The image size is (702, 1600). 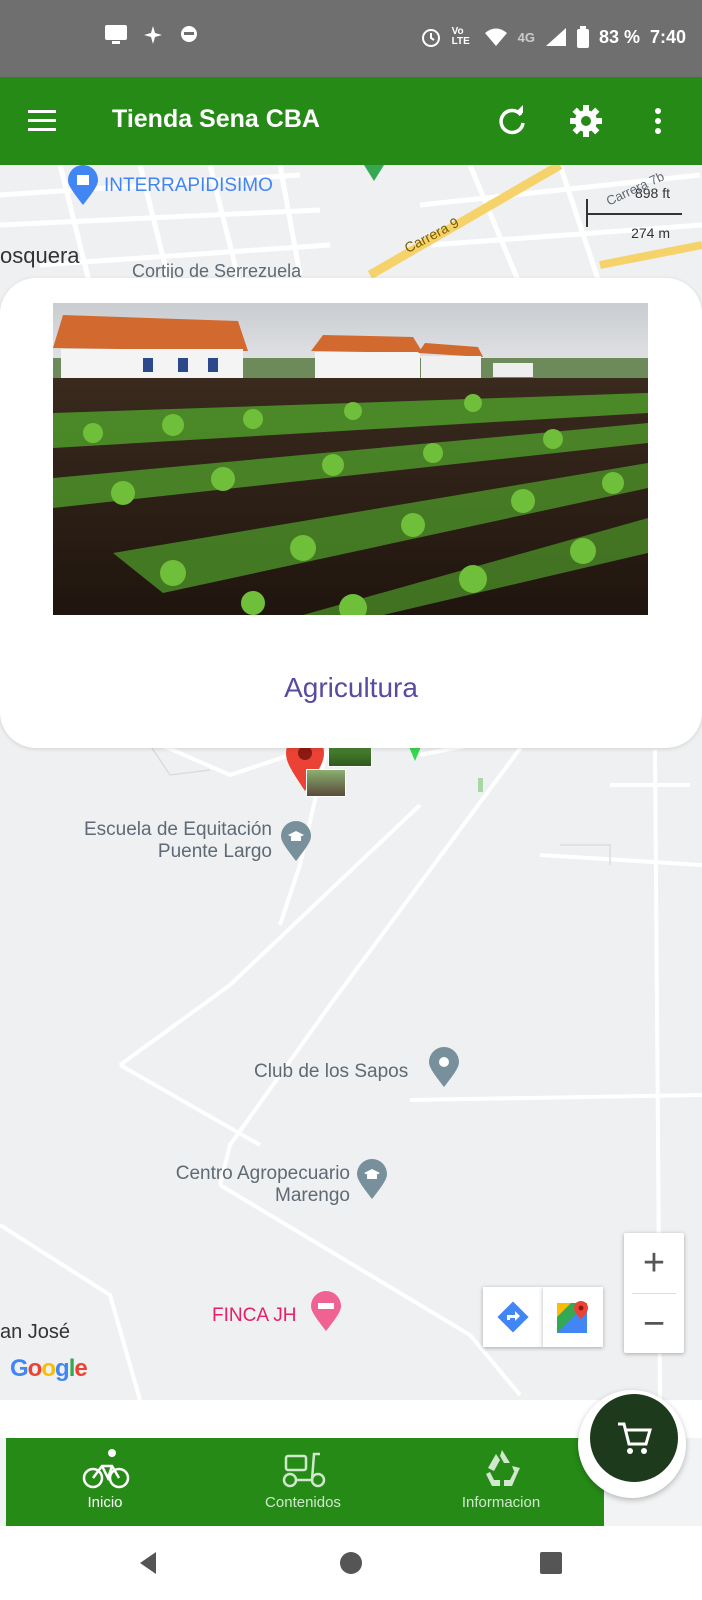 I want to click on centro-pin, so click(x=372, y=1180).